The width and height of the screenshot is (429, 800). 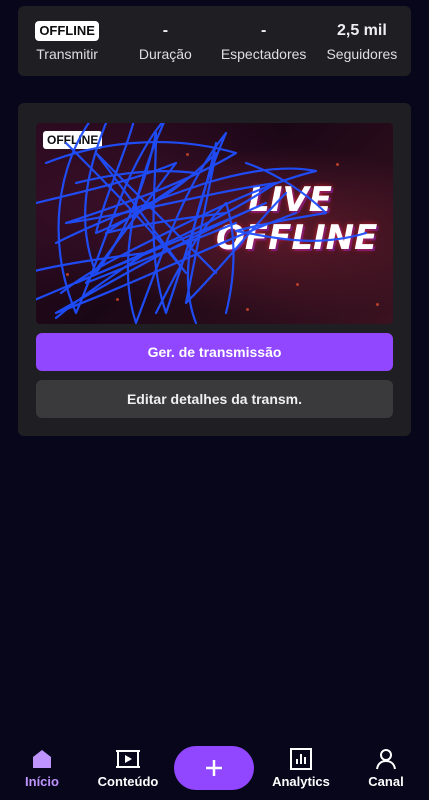 I want to click on analytics-icon, so click(x=301, y=758).